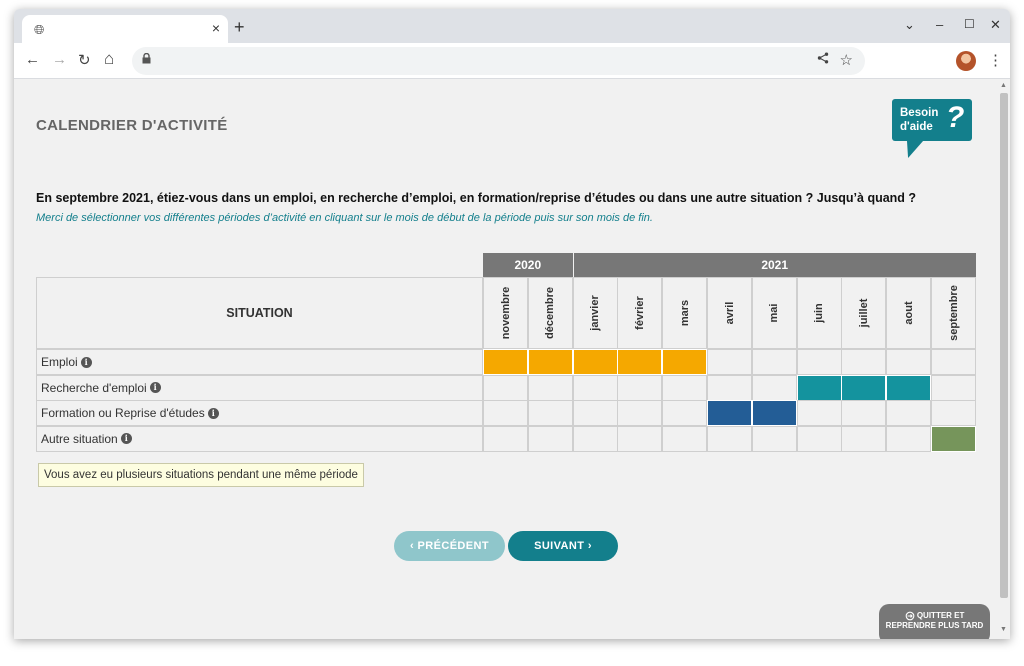 This screenshot has width=1024, height=666. Describe the element at coordinates (1004, 345) in the screenshot. I see `scrollbar-thumb` at that location.